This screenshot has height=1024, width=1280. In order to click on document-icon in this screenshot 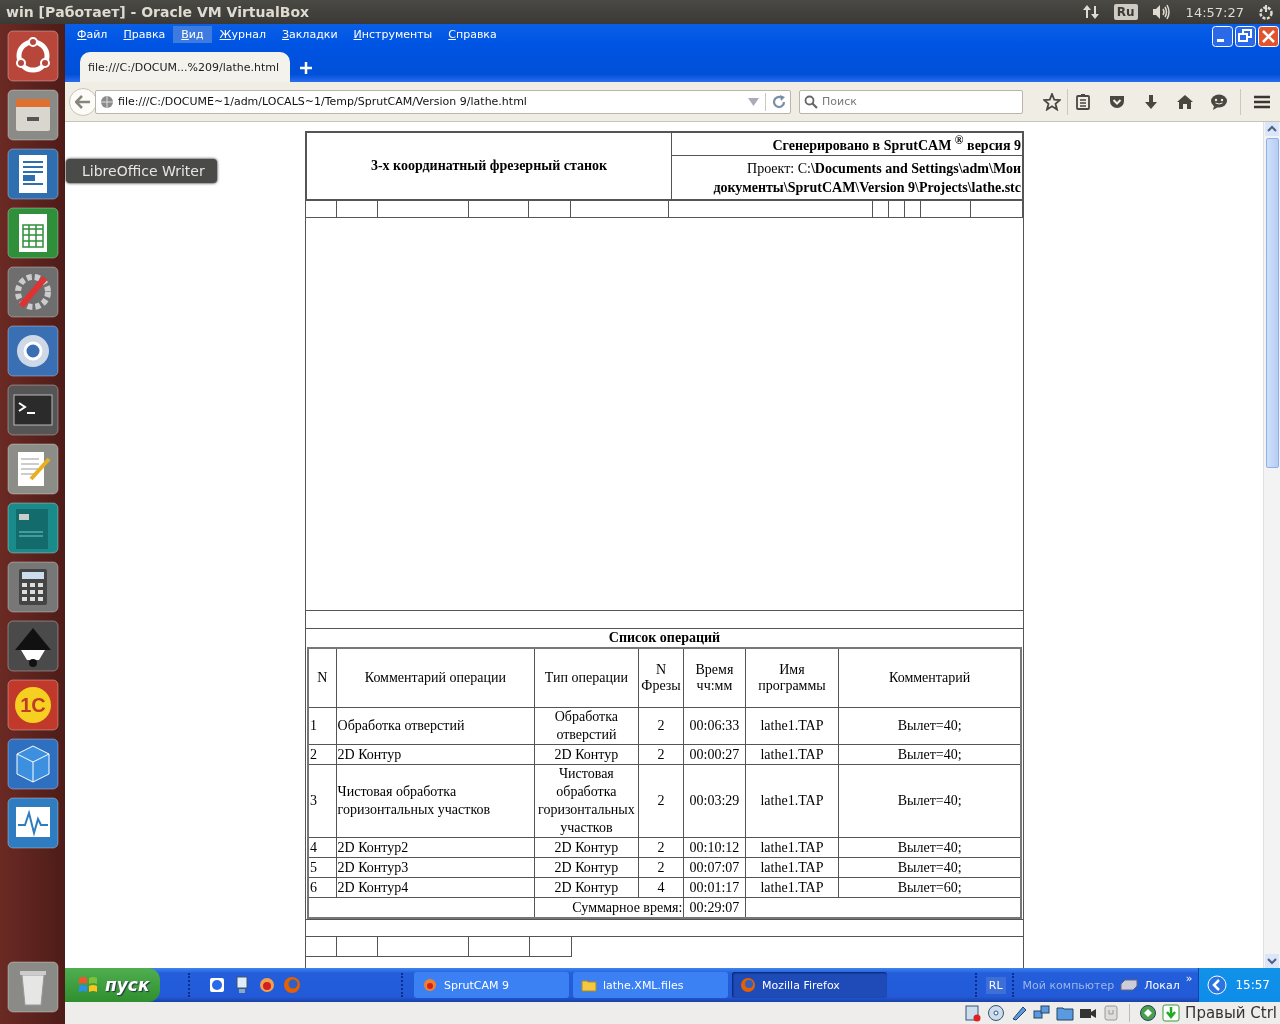, I will do `click(32, 174)`.